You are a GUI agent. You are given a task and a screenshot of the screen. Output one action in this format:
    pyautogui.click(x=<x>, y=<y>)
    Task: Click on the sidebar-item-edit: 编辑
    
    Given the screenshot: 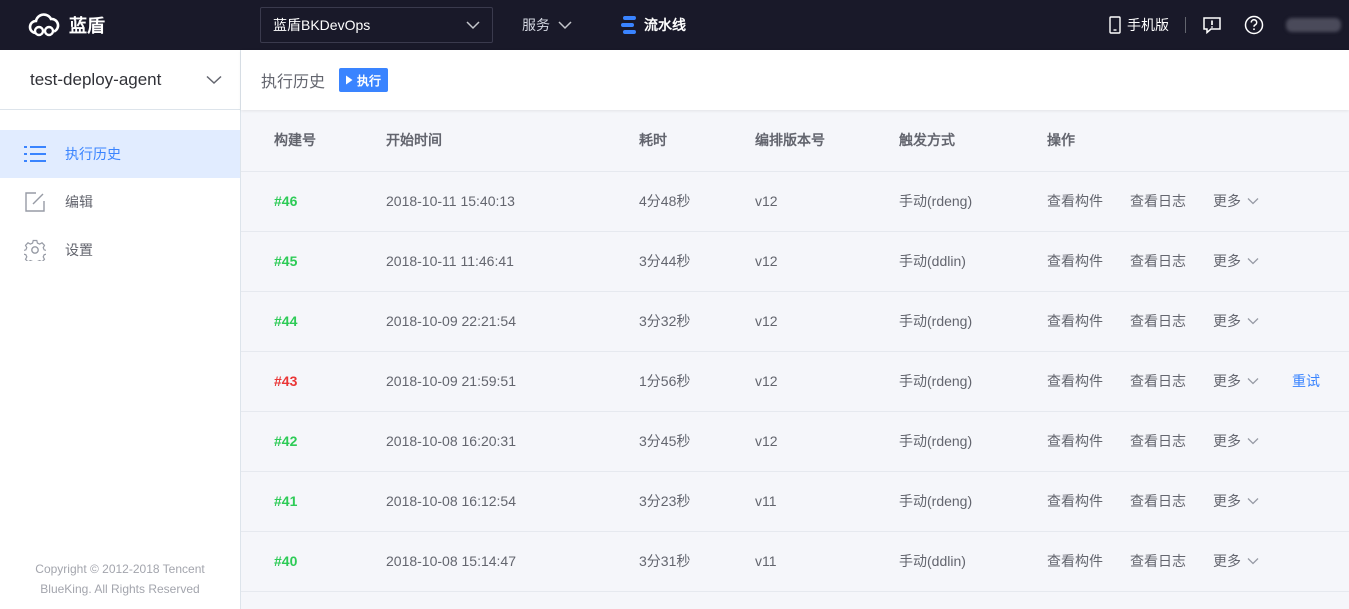 What is the action you would take?
    pyautogui.click(x=120, y=202)
    